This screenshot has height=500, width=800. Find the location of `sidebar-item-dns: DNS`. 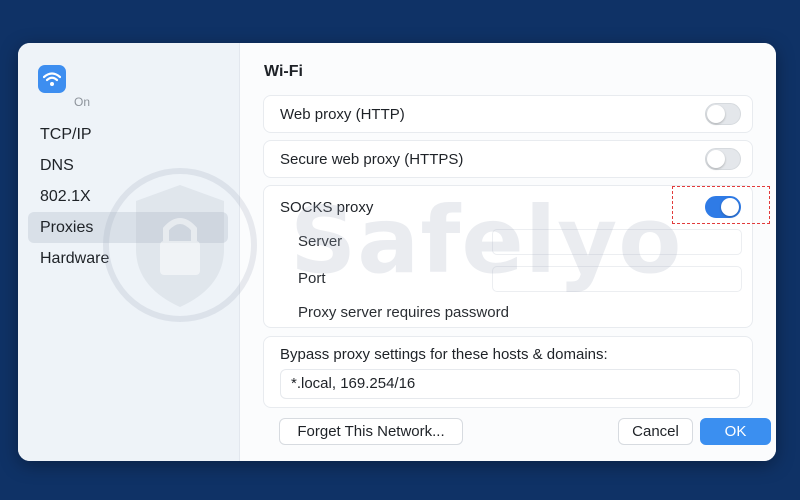

sidebar-item-dns: DNS is located at coordinates (128, 165).